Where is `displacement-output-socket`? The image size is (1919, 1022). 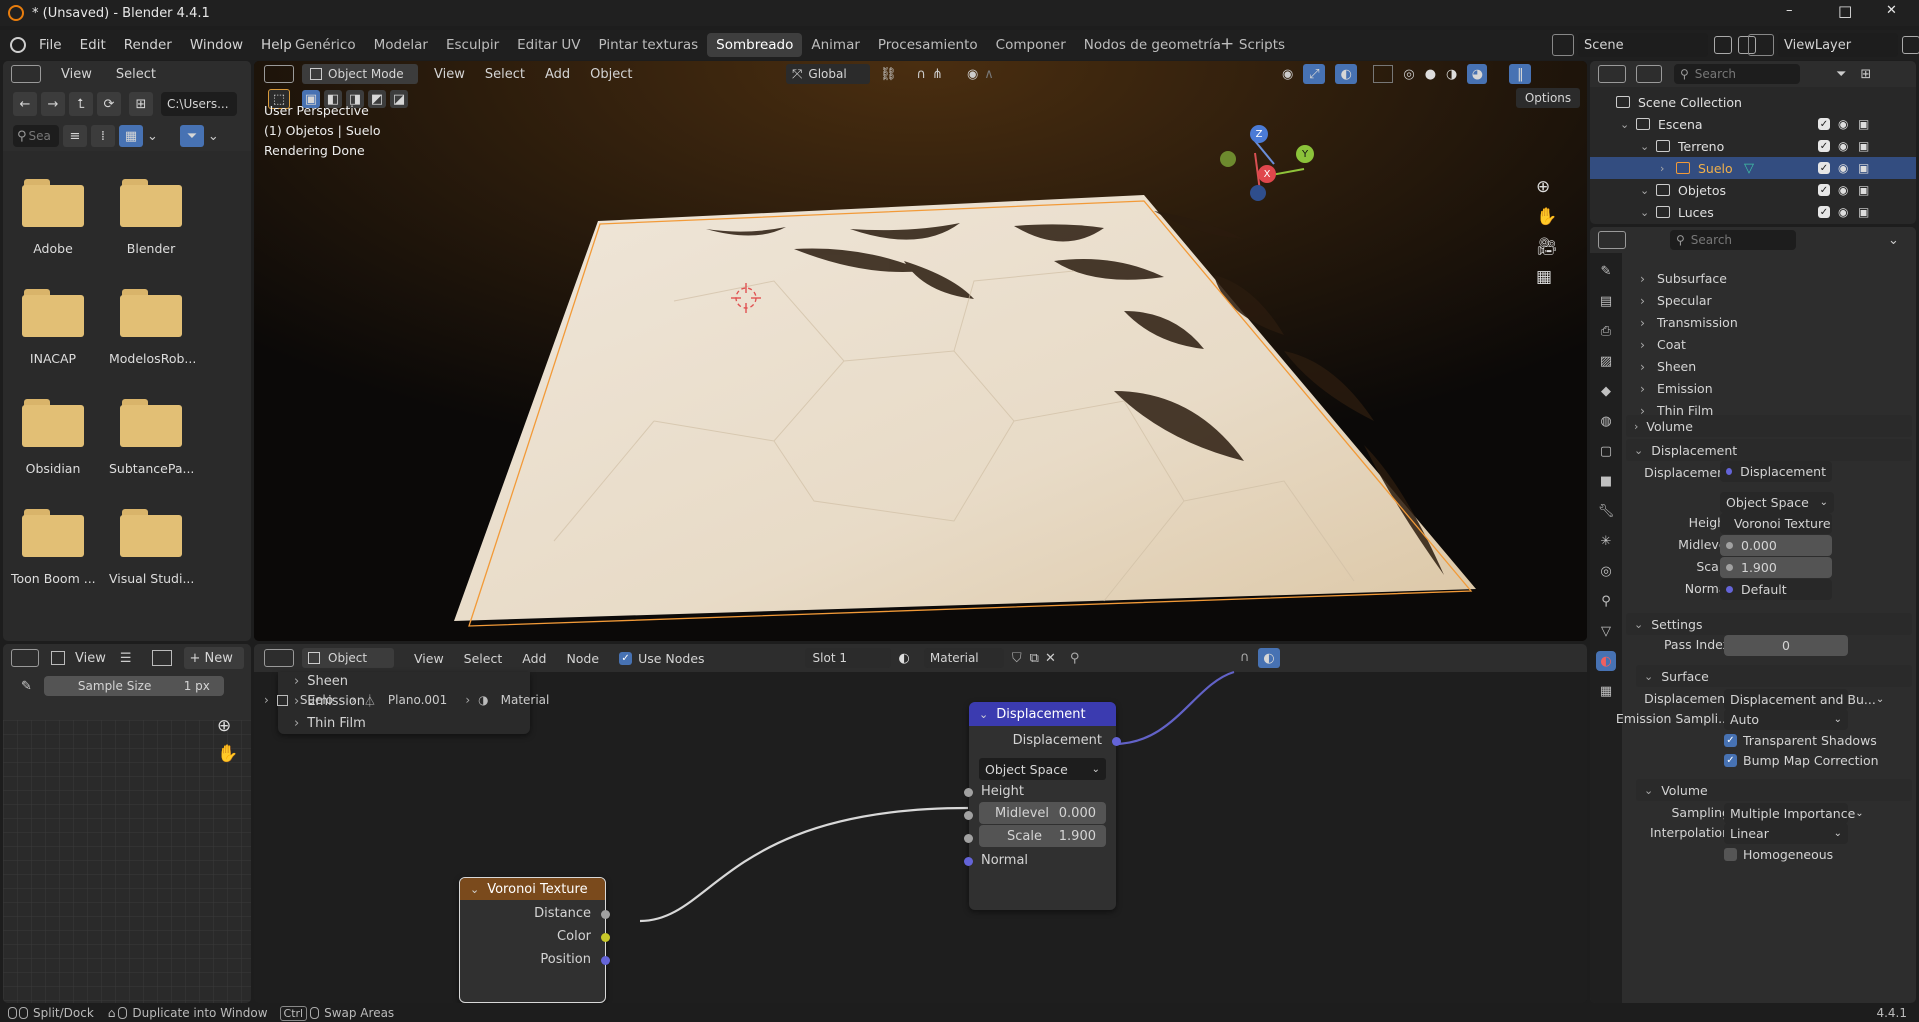
displacement-output-socket is located at coordinates (1116, 741).